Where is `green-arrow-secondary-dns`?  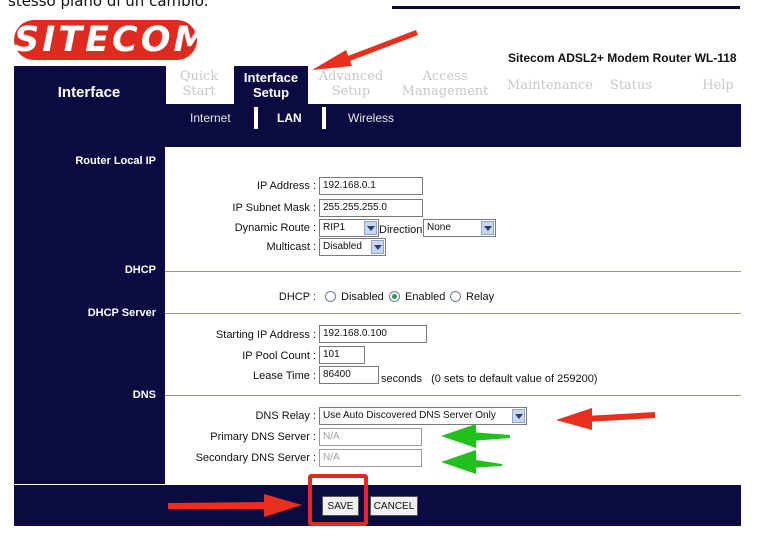 green-arrow-secondary-dns is located at coordinates (471, 462).